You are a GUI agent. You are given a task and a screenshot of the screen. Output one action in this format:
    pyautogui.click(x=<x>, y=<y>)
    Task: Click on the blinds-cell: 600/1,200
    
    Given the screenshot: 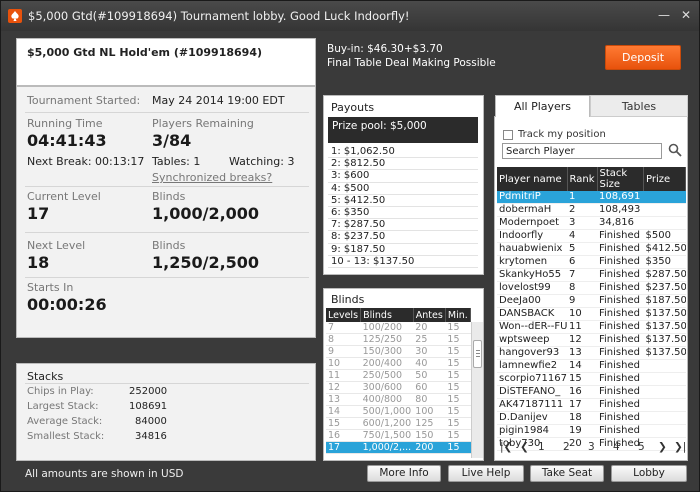 What is the action you would take?
    pyautogui.click(x=387, y=424)
    